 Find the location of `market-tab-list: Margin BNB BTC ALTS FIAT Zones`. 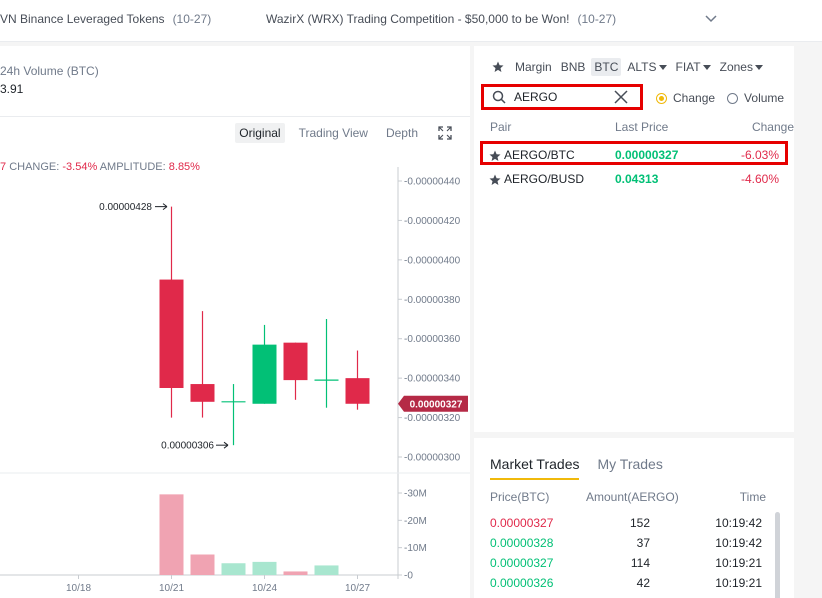

market-tab-list: Margin BNB BTC ALTS FIAT Zones is located at coordinates (639, 67).